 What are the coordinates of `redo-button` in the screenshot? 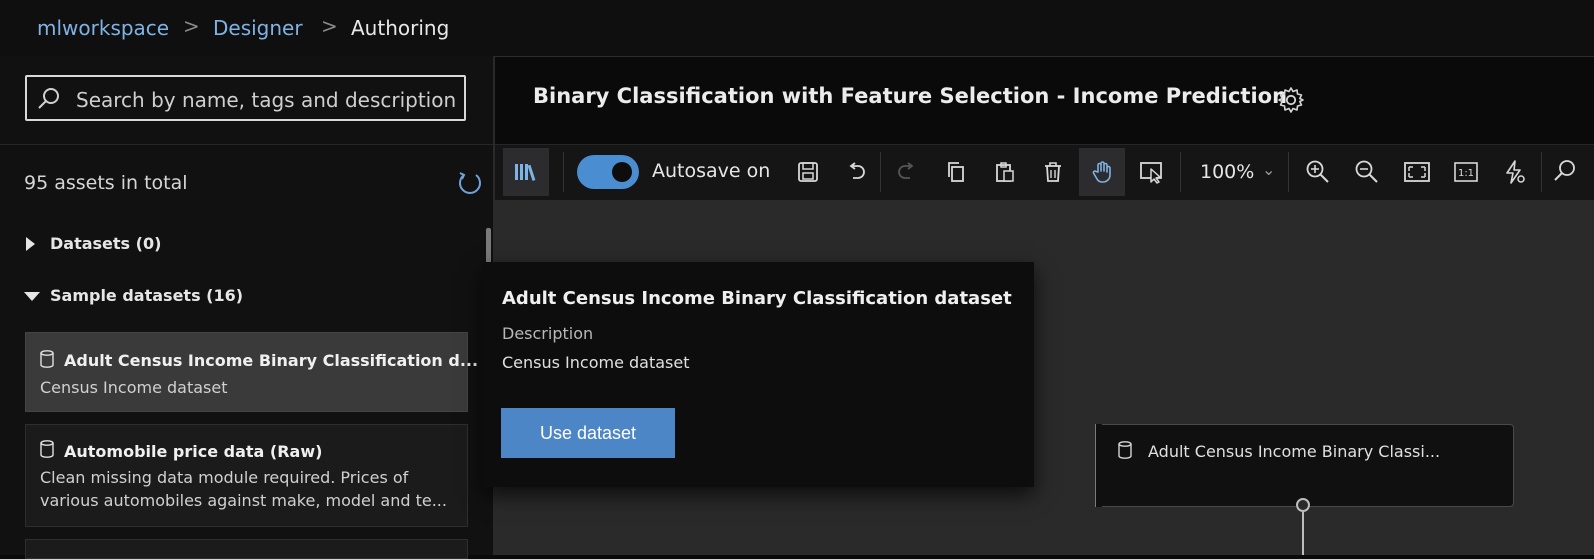 It's located at (907, 172).